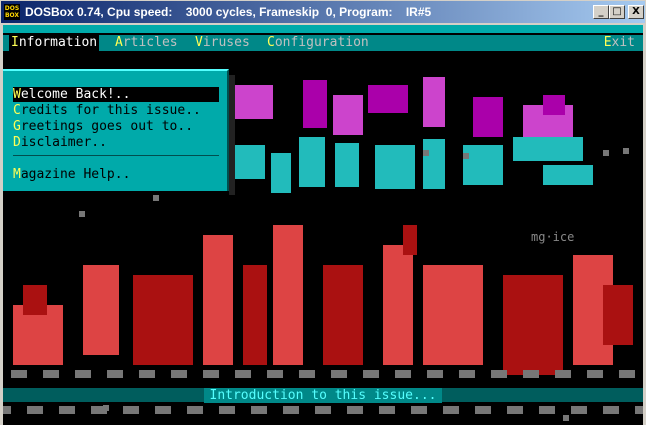 The width and height of the screenshot is (646, 425). Describe the element at coordinates (323, 29) in the screenshot. I see `top-band` at that location.